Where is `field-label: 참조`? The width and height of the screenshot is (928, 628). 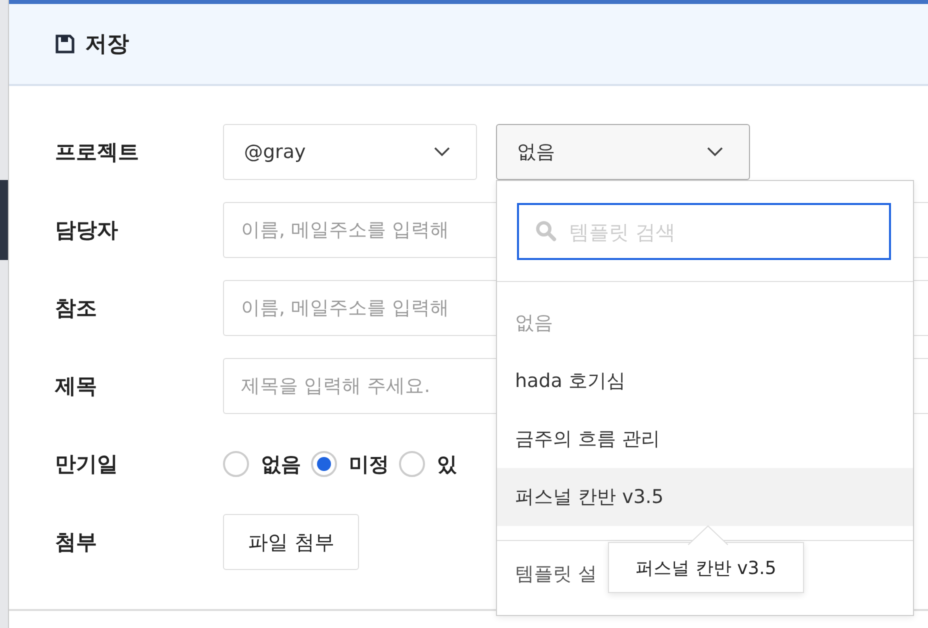 field-label: 참조 is located at coordinates (76, 308).